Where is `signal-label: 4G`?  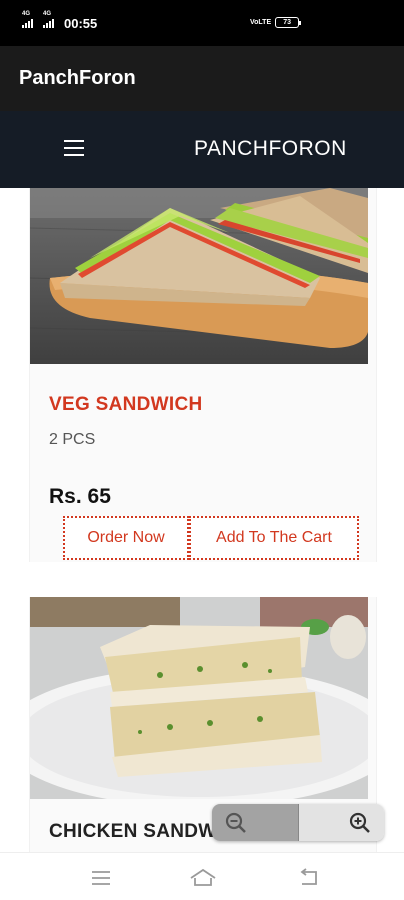 signal-label: 4G is located at coordinates (26, 14).